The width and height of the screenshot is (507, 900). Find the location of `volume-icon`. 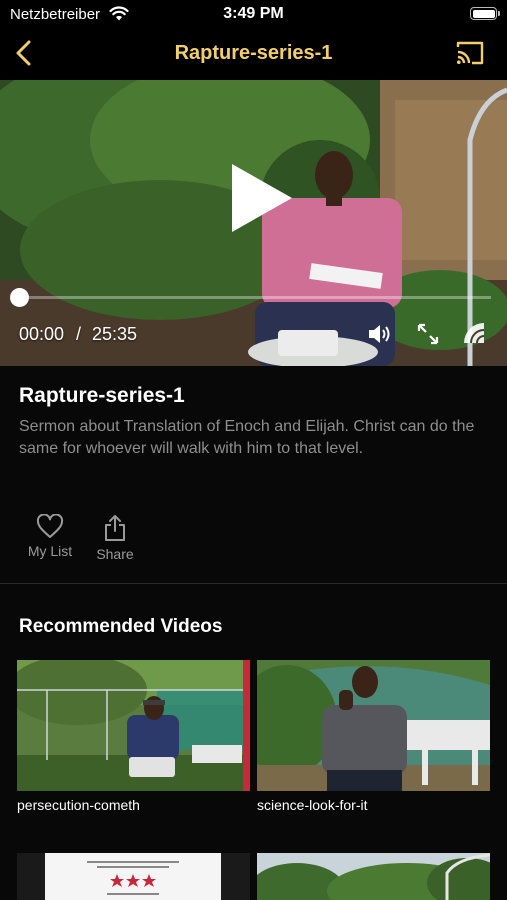

volume-icon is located at coordinates (380, 334).